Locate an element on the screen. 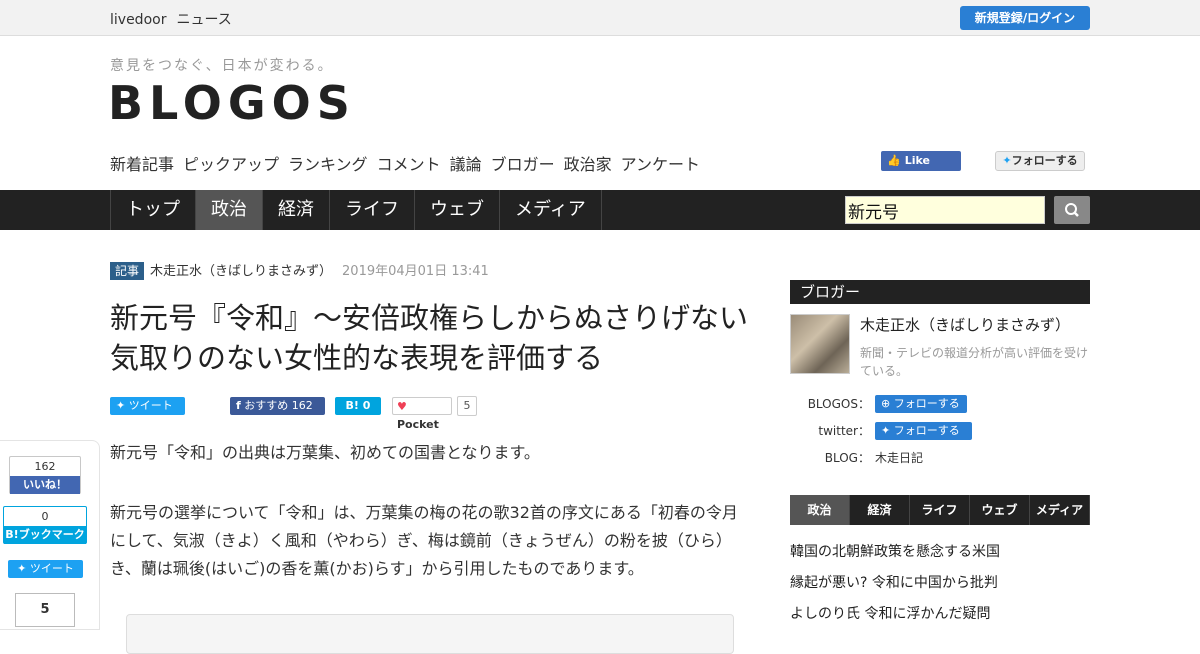 The image size is (1200, 654). pocket-button: ♥ Pocket is located at coordinates (422, 414).